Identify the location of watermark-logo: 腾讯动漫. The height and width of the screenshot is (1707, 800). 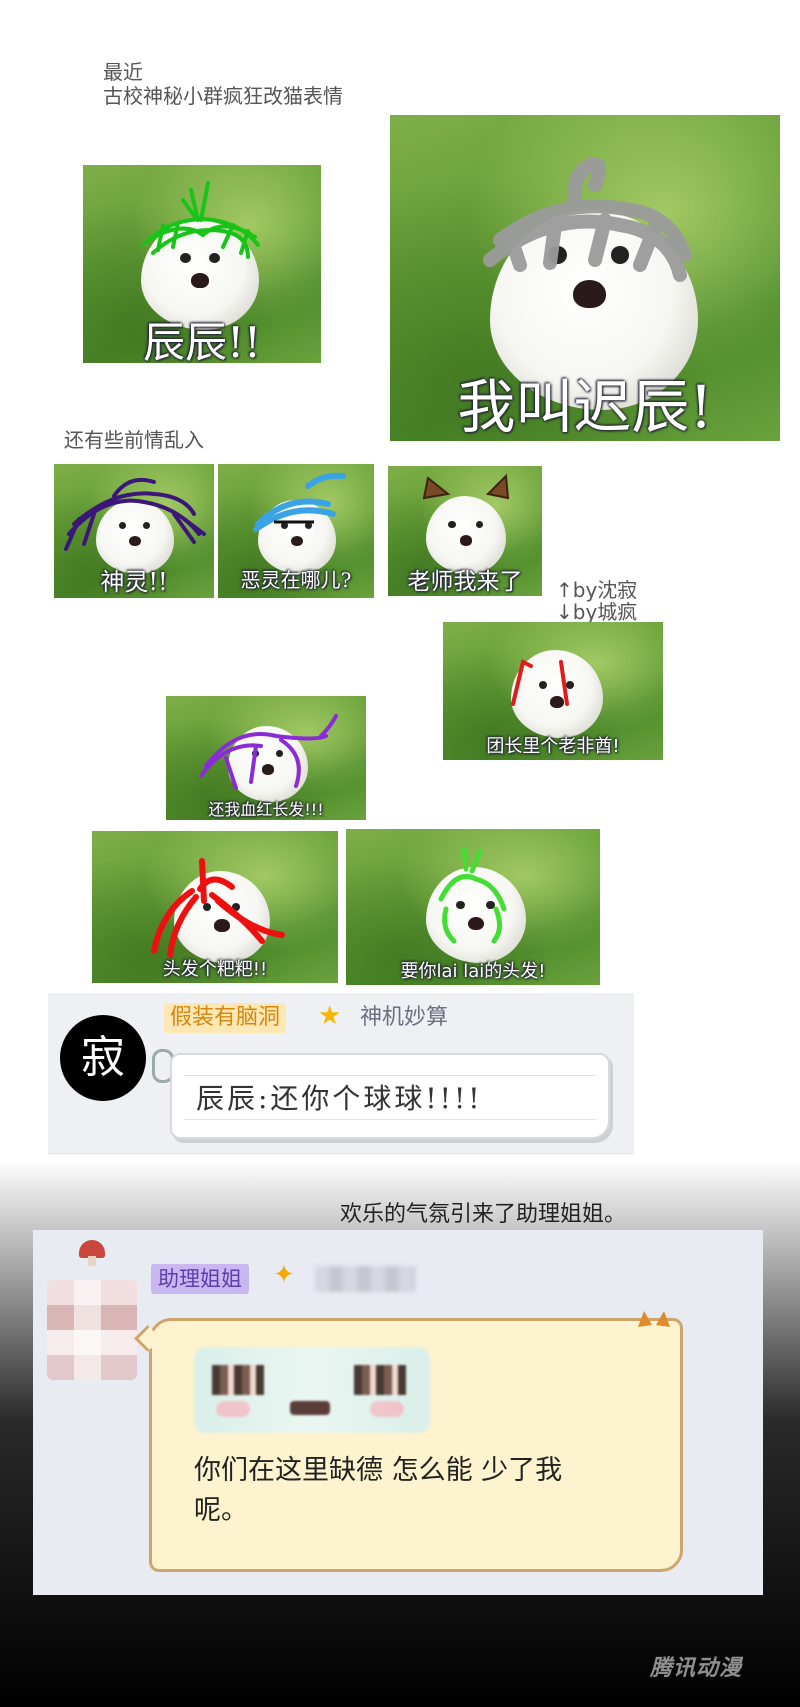
(696, 1668).